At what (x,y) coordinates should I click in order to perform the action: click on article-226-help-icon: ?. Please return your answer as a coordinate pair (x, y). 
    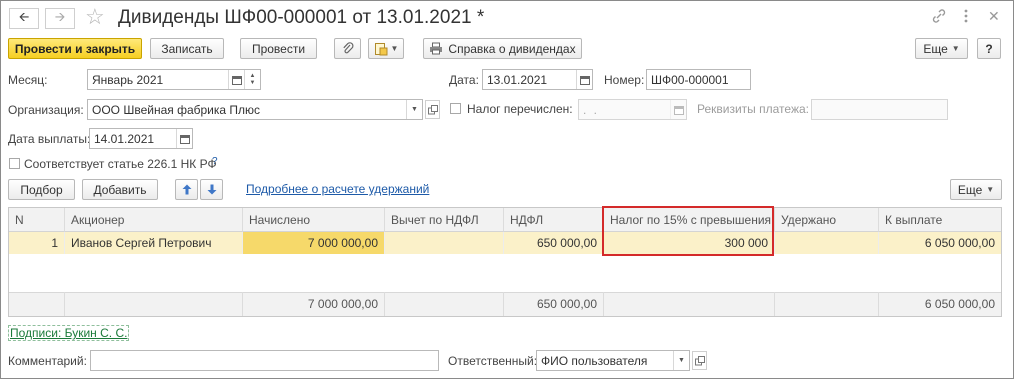
    Looking at the image, I should click on (215, 161).